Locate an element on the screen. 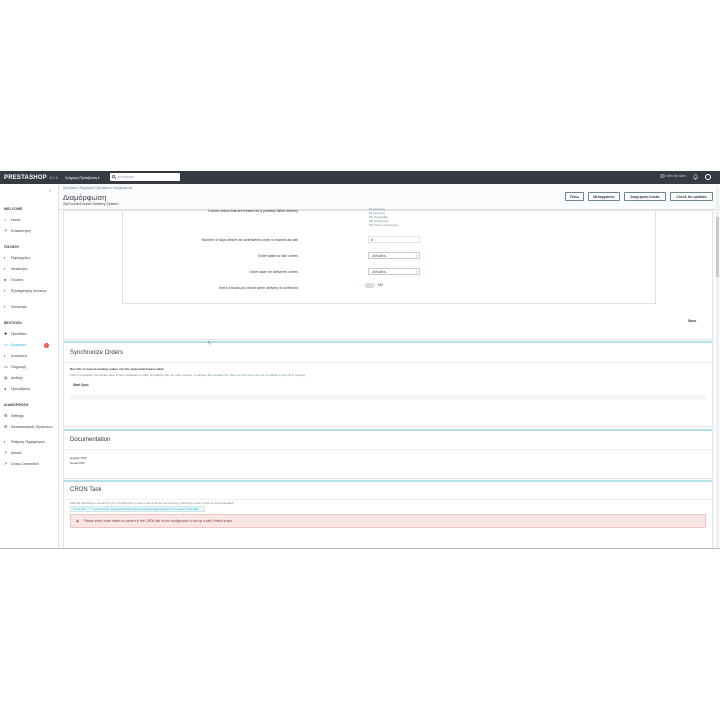 The width and height of the screenshot is (720, 720). notification-badge: 1 is located at coordinates (46, 345).